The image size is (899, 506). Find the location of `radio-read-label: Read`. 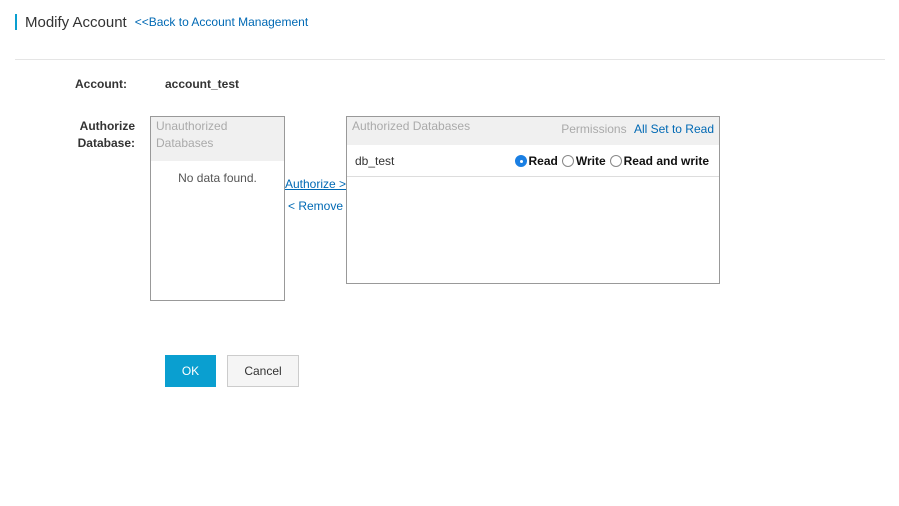

radio-read-label: Read is located at coordinates (543, 160).